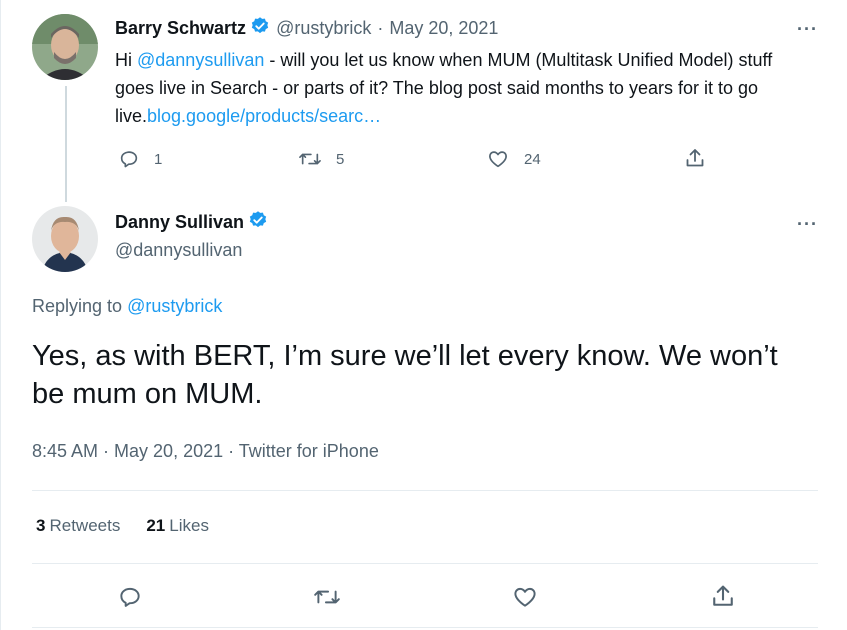 This screenshot has width=847, height=630. I want to click on engagement-stats: 3 Retweets 21 Likes, so click(122, 526).